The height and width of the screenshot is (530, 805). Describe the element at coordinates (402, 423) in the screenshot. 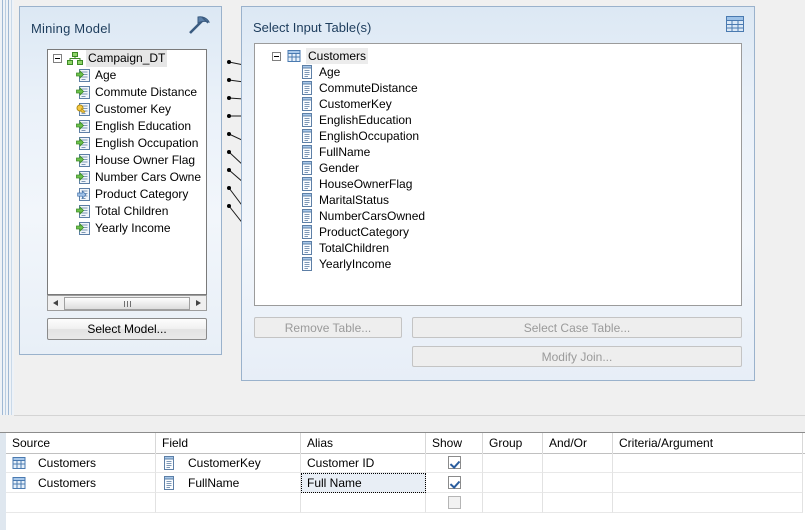

I see `canvas-grid-splitter` at that location.